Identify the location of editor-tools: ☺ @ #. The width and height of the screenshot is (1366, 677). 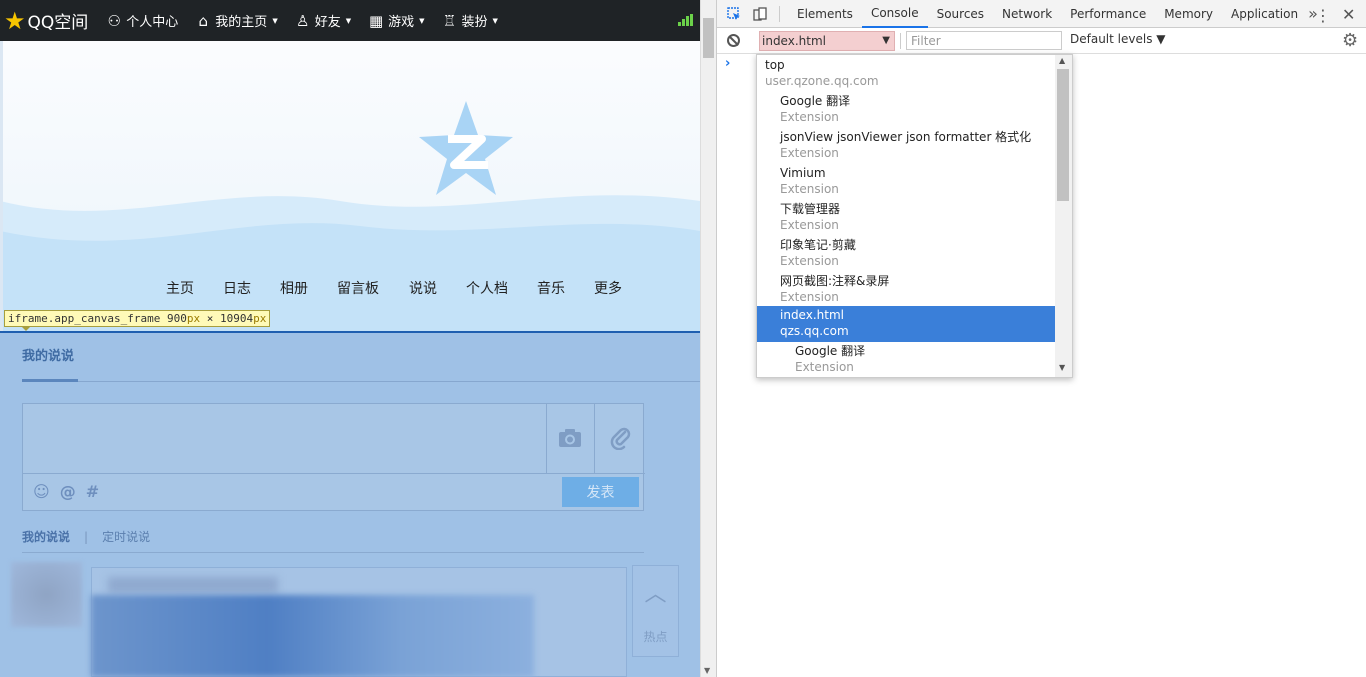
(66, 491).